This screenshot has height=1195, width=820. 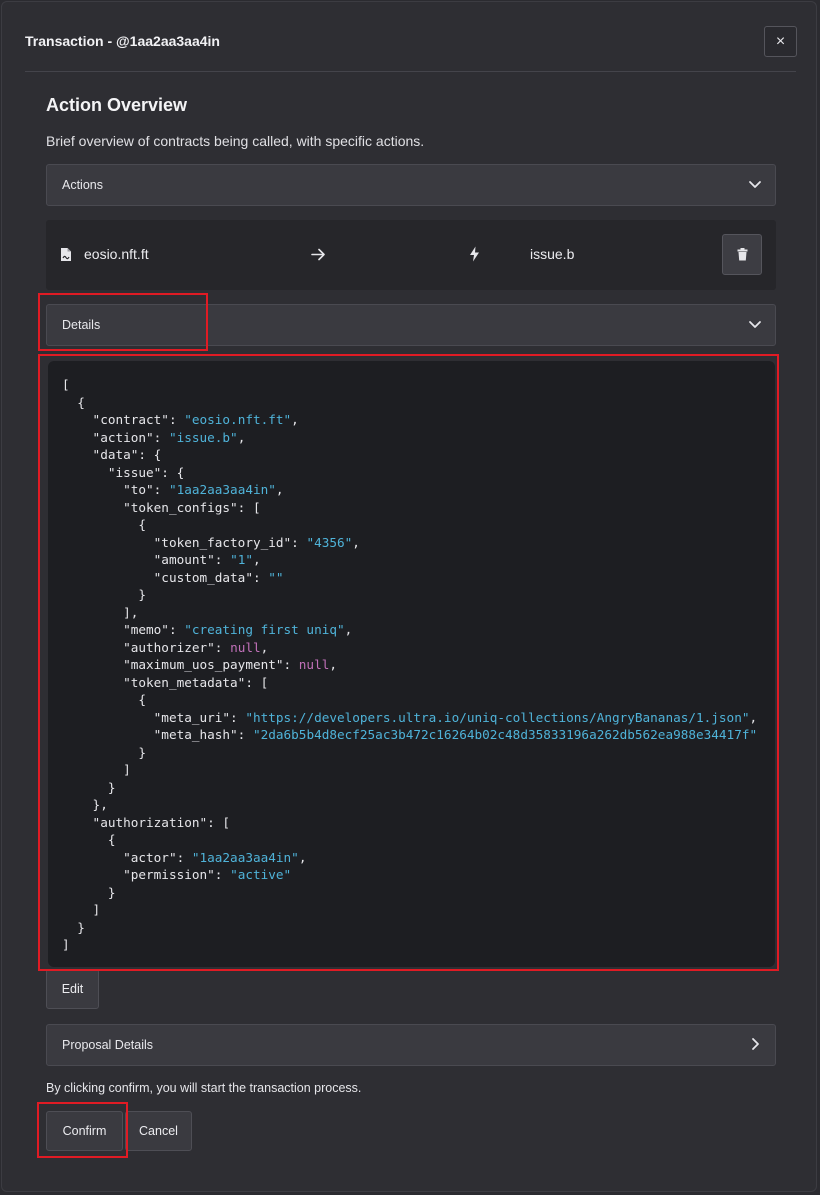 What do you see at coordinates (261, 874) in the screenshot?
I see `json-string-token: "active"` at bounding box center [261, 874].